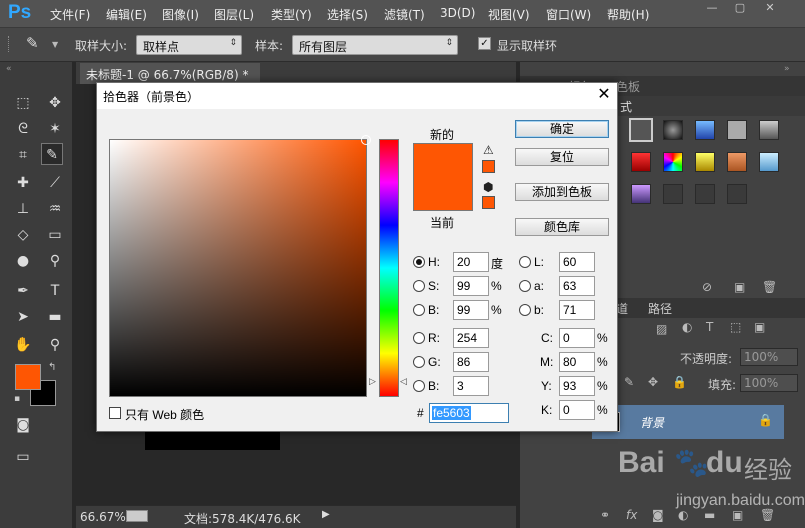  I want to click on link-layers-icon: ⚭, so click(605, 515).